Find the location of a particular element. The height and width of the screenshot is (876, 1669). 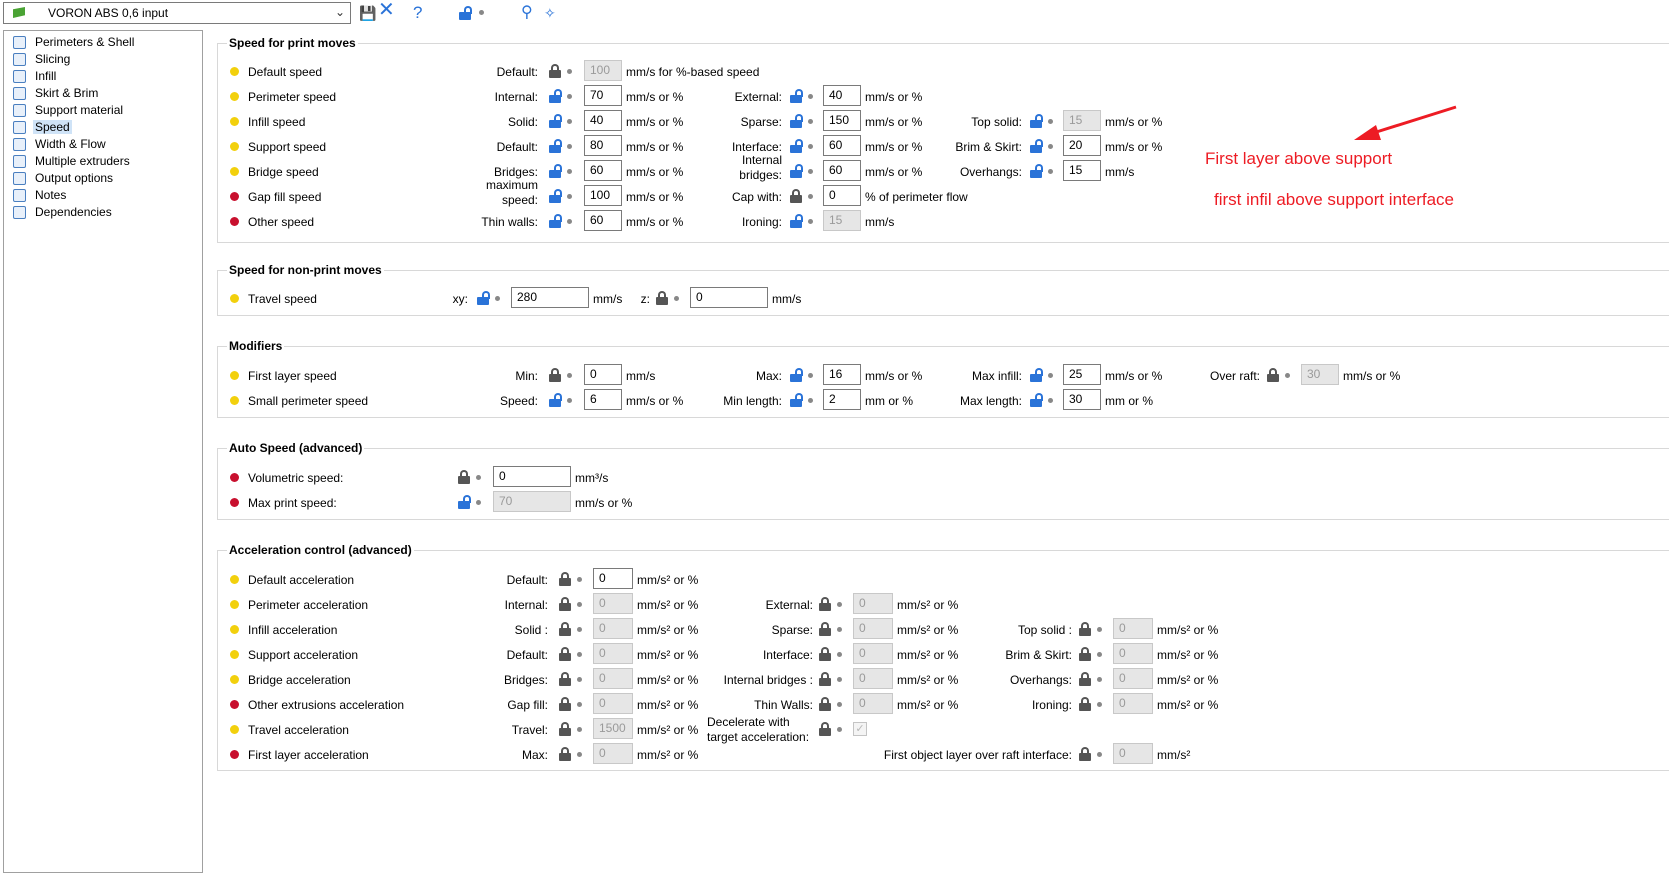

bridges-input: 60 is located at coordinates (603, 170).